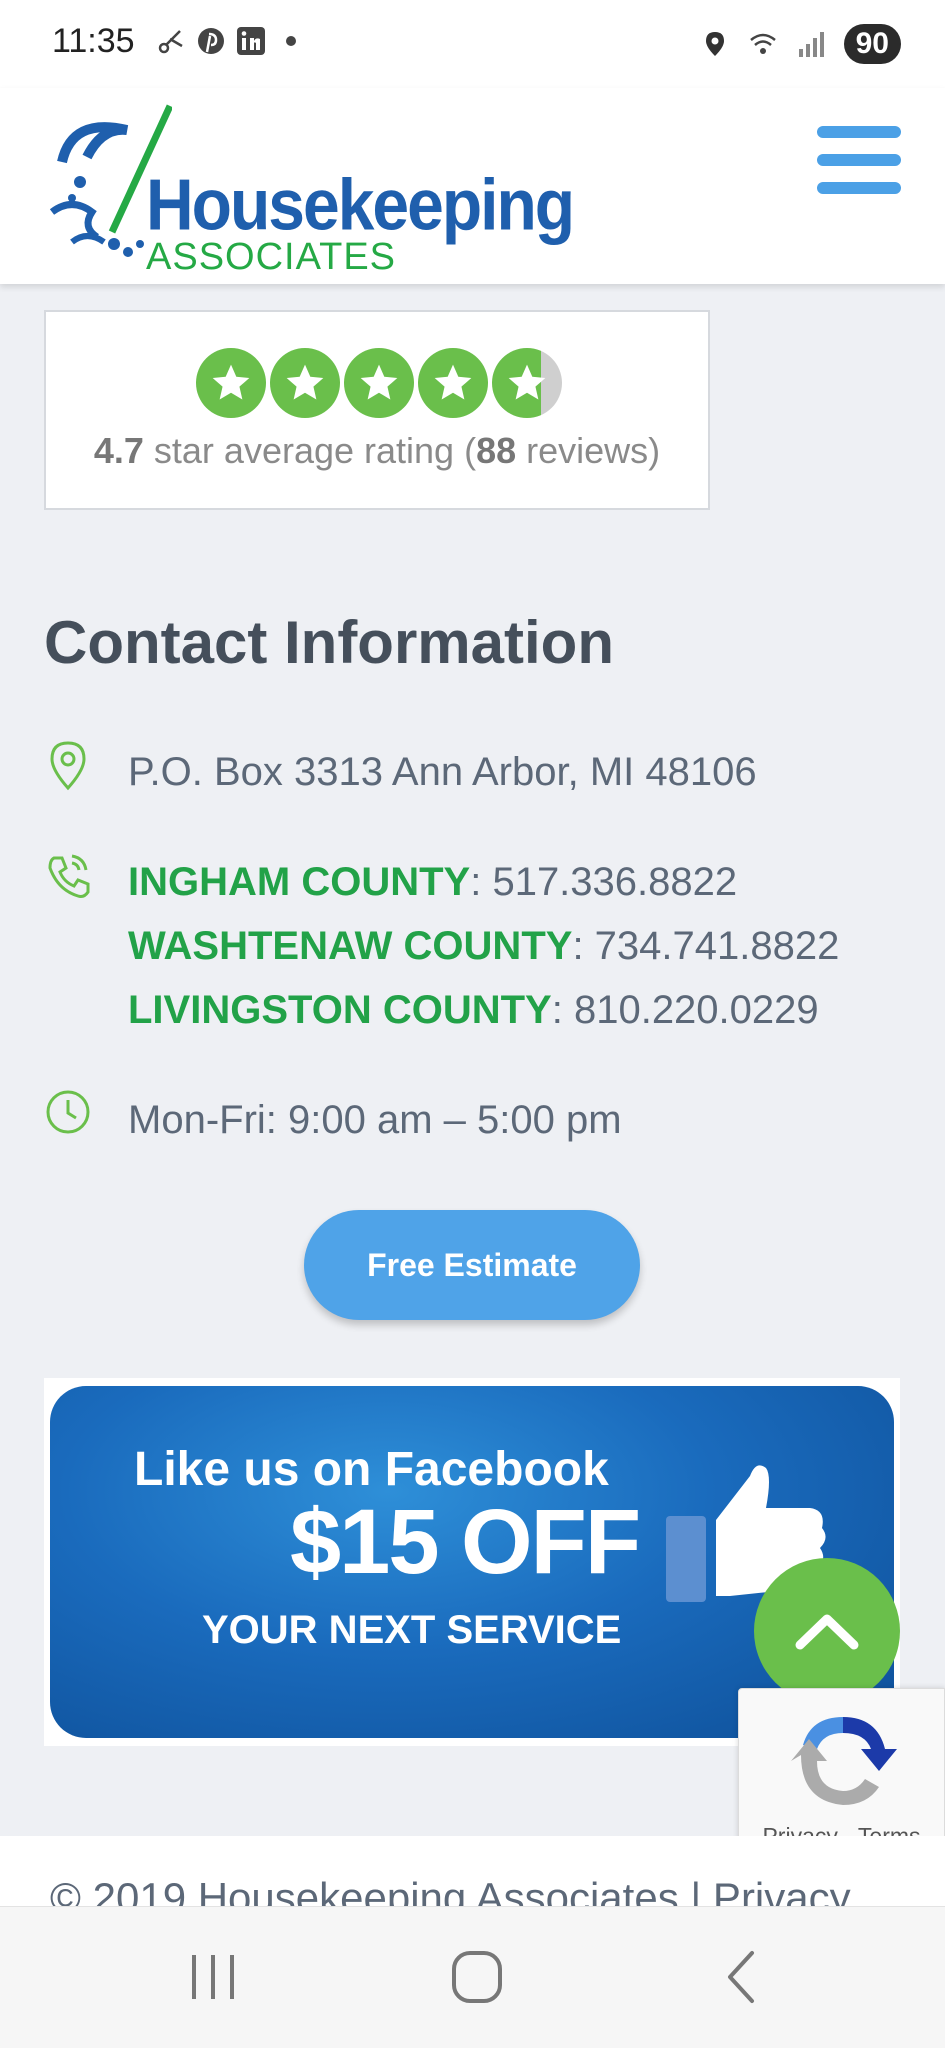 This screenshot has width=945, height=2048. What do you see at coordinates (714, 44) in the screenshot?
I see `location-icon` at bounding box center [714, 44].